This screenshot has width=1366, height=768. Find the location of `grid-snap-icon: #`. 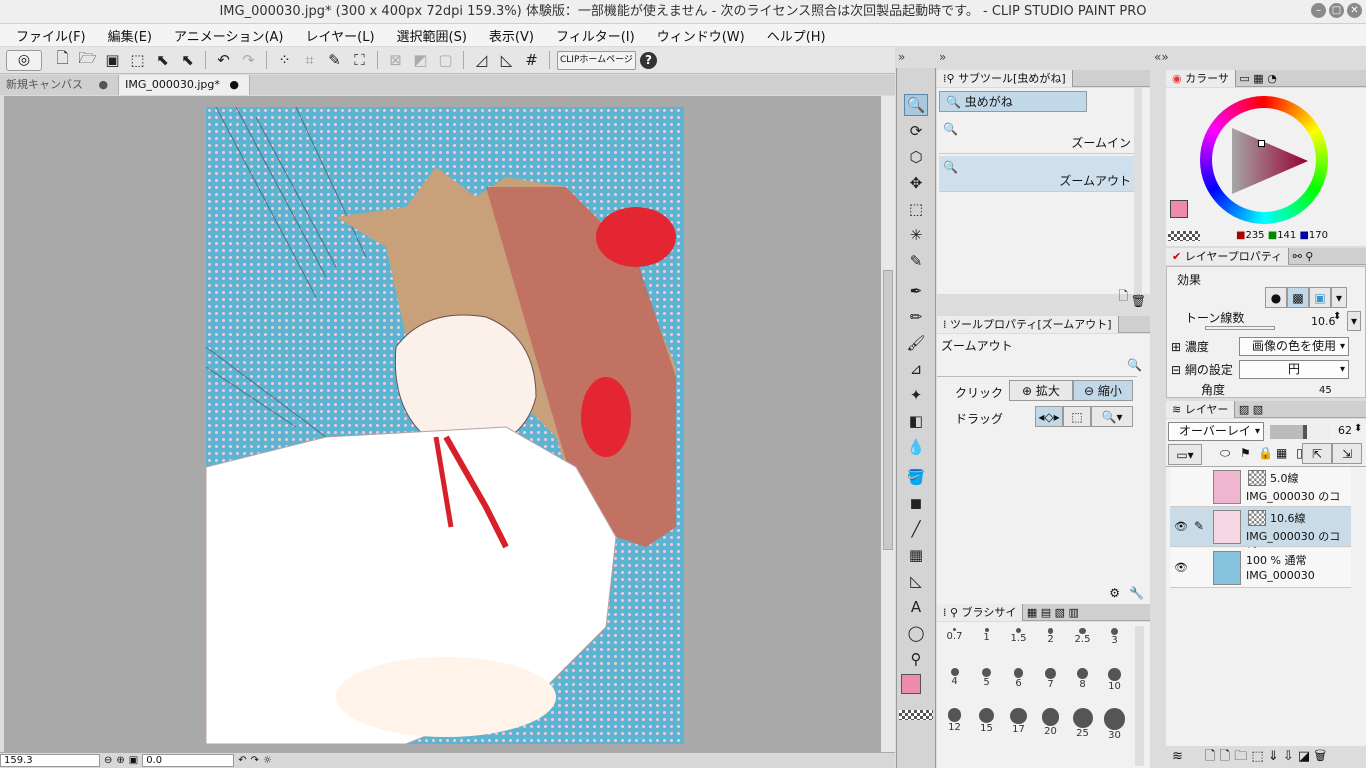

grid-snap-icon: # is located at coordinates (531, 60).